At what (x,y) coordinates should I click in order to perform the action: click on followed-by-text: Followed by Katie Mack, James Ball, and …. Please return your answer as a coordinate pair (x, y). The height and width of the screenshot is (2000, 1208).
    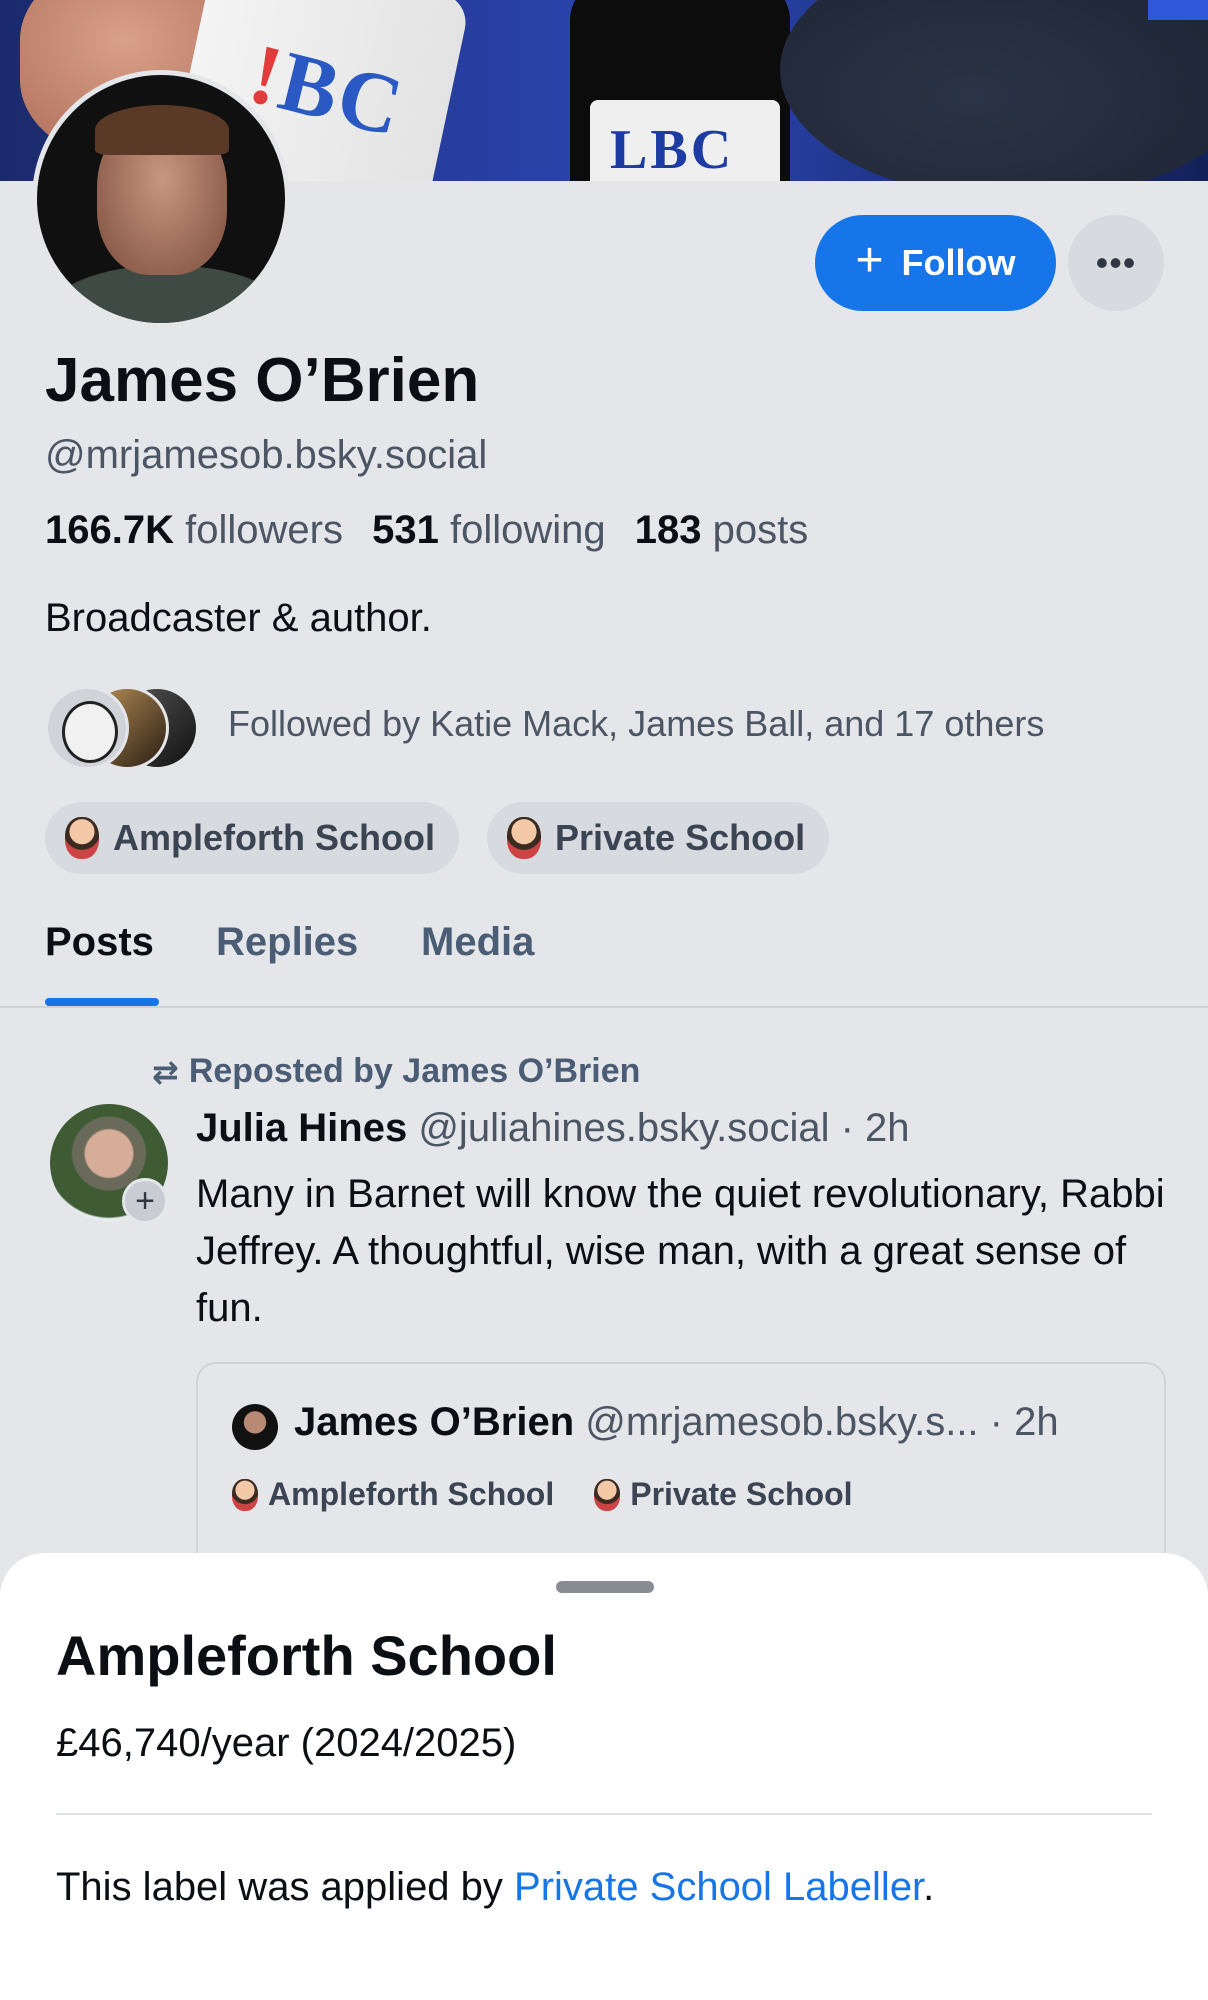
    Looking at the image, I should click on (636, 724).